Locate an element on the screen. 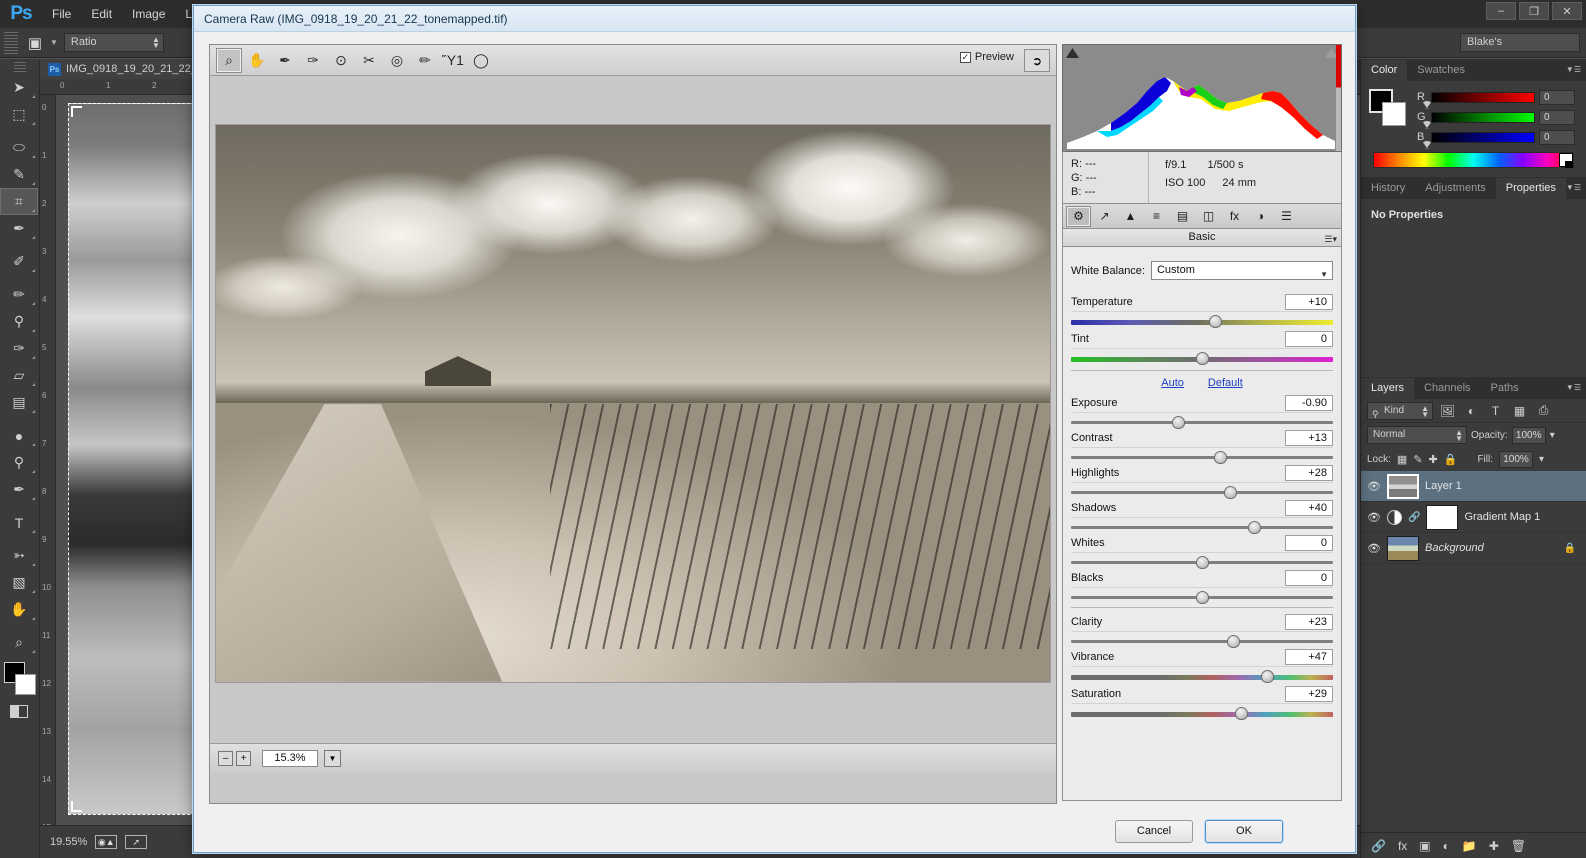 The image size is (1586, 858). default-link: Default is located at coordinates (1225, 383).